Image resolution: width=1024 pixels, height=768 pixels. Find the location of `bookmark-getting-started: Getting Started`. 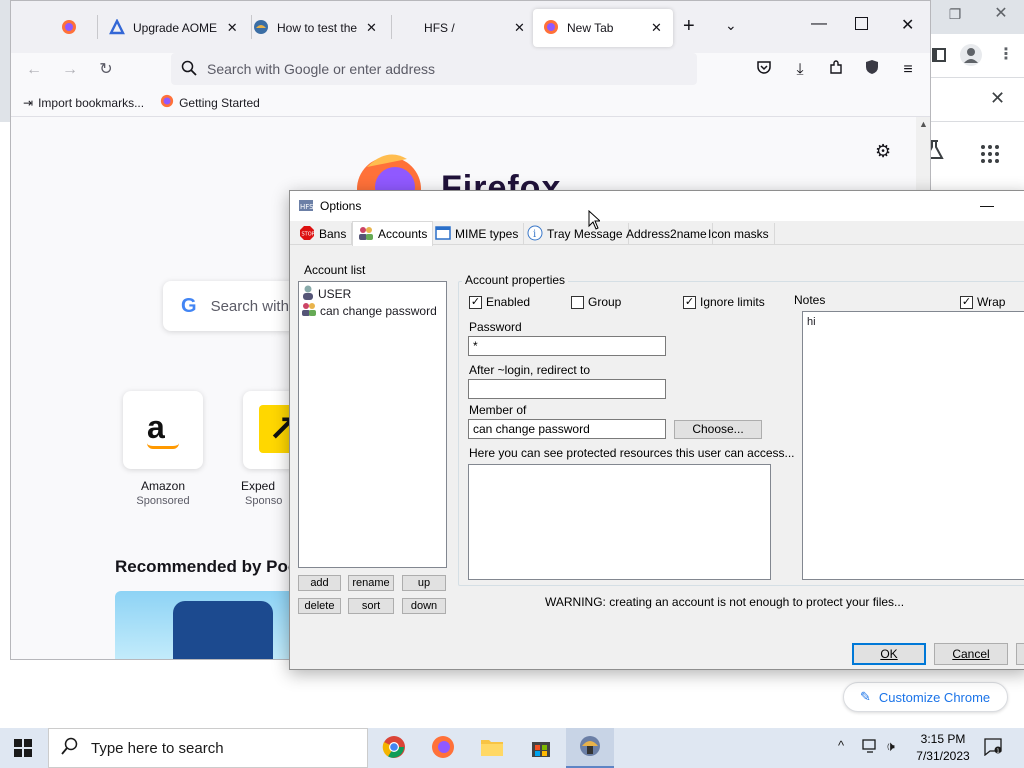

bookmark-getting-started: Getting Started is located at coordinates (210, 102).